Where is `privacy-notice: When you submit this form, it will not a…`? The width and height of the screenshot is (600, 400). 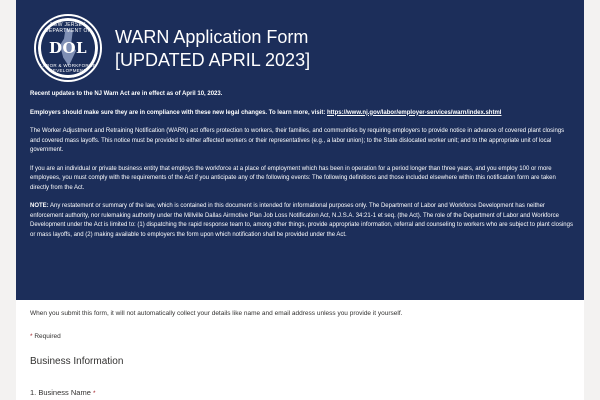
privacy-notice: When you submit this form, it will not a… is located at coordinates (216, 313).